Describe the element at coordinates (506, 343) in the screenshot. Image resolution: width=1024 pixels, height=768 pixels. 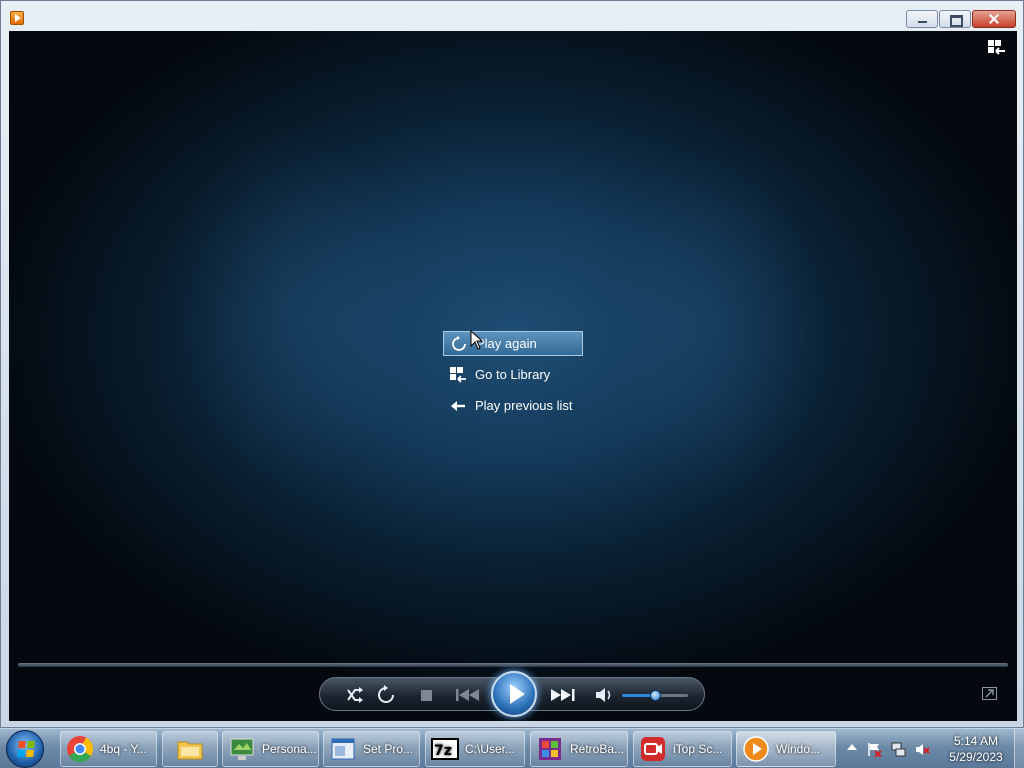
I see `menu-item-label: Play again` at that location.